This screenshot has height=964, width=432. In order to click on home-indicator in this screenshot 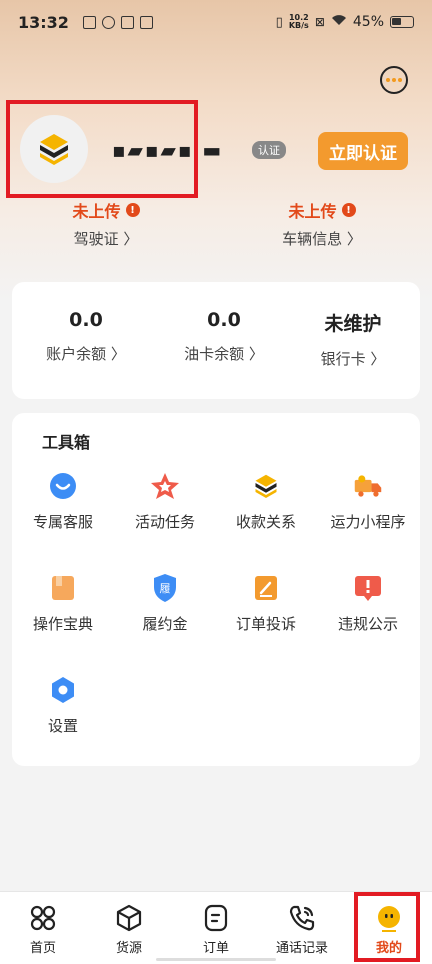, I will do `click(216, 959)`.